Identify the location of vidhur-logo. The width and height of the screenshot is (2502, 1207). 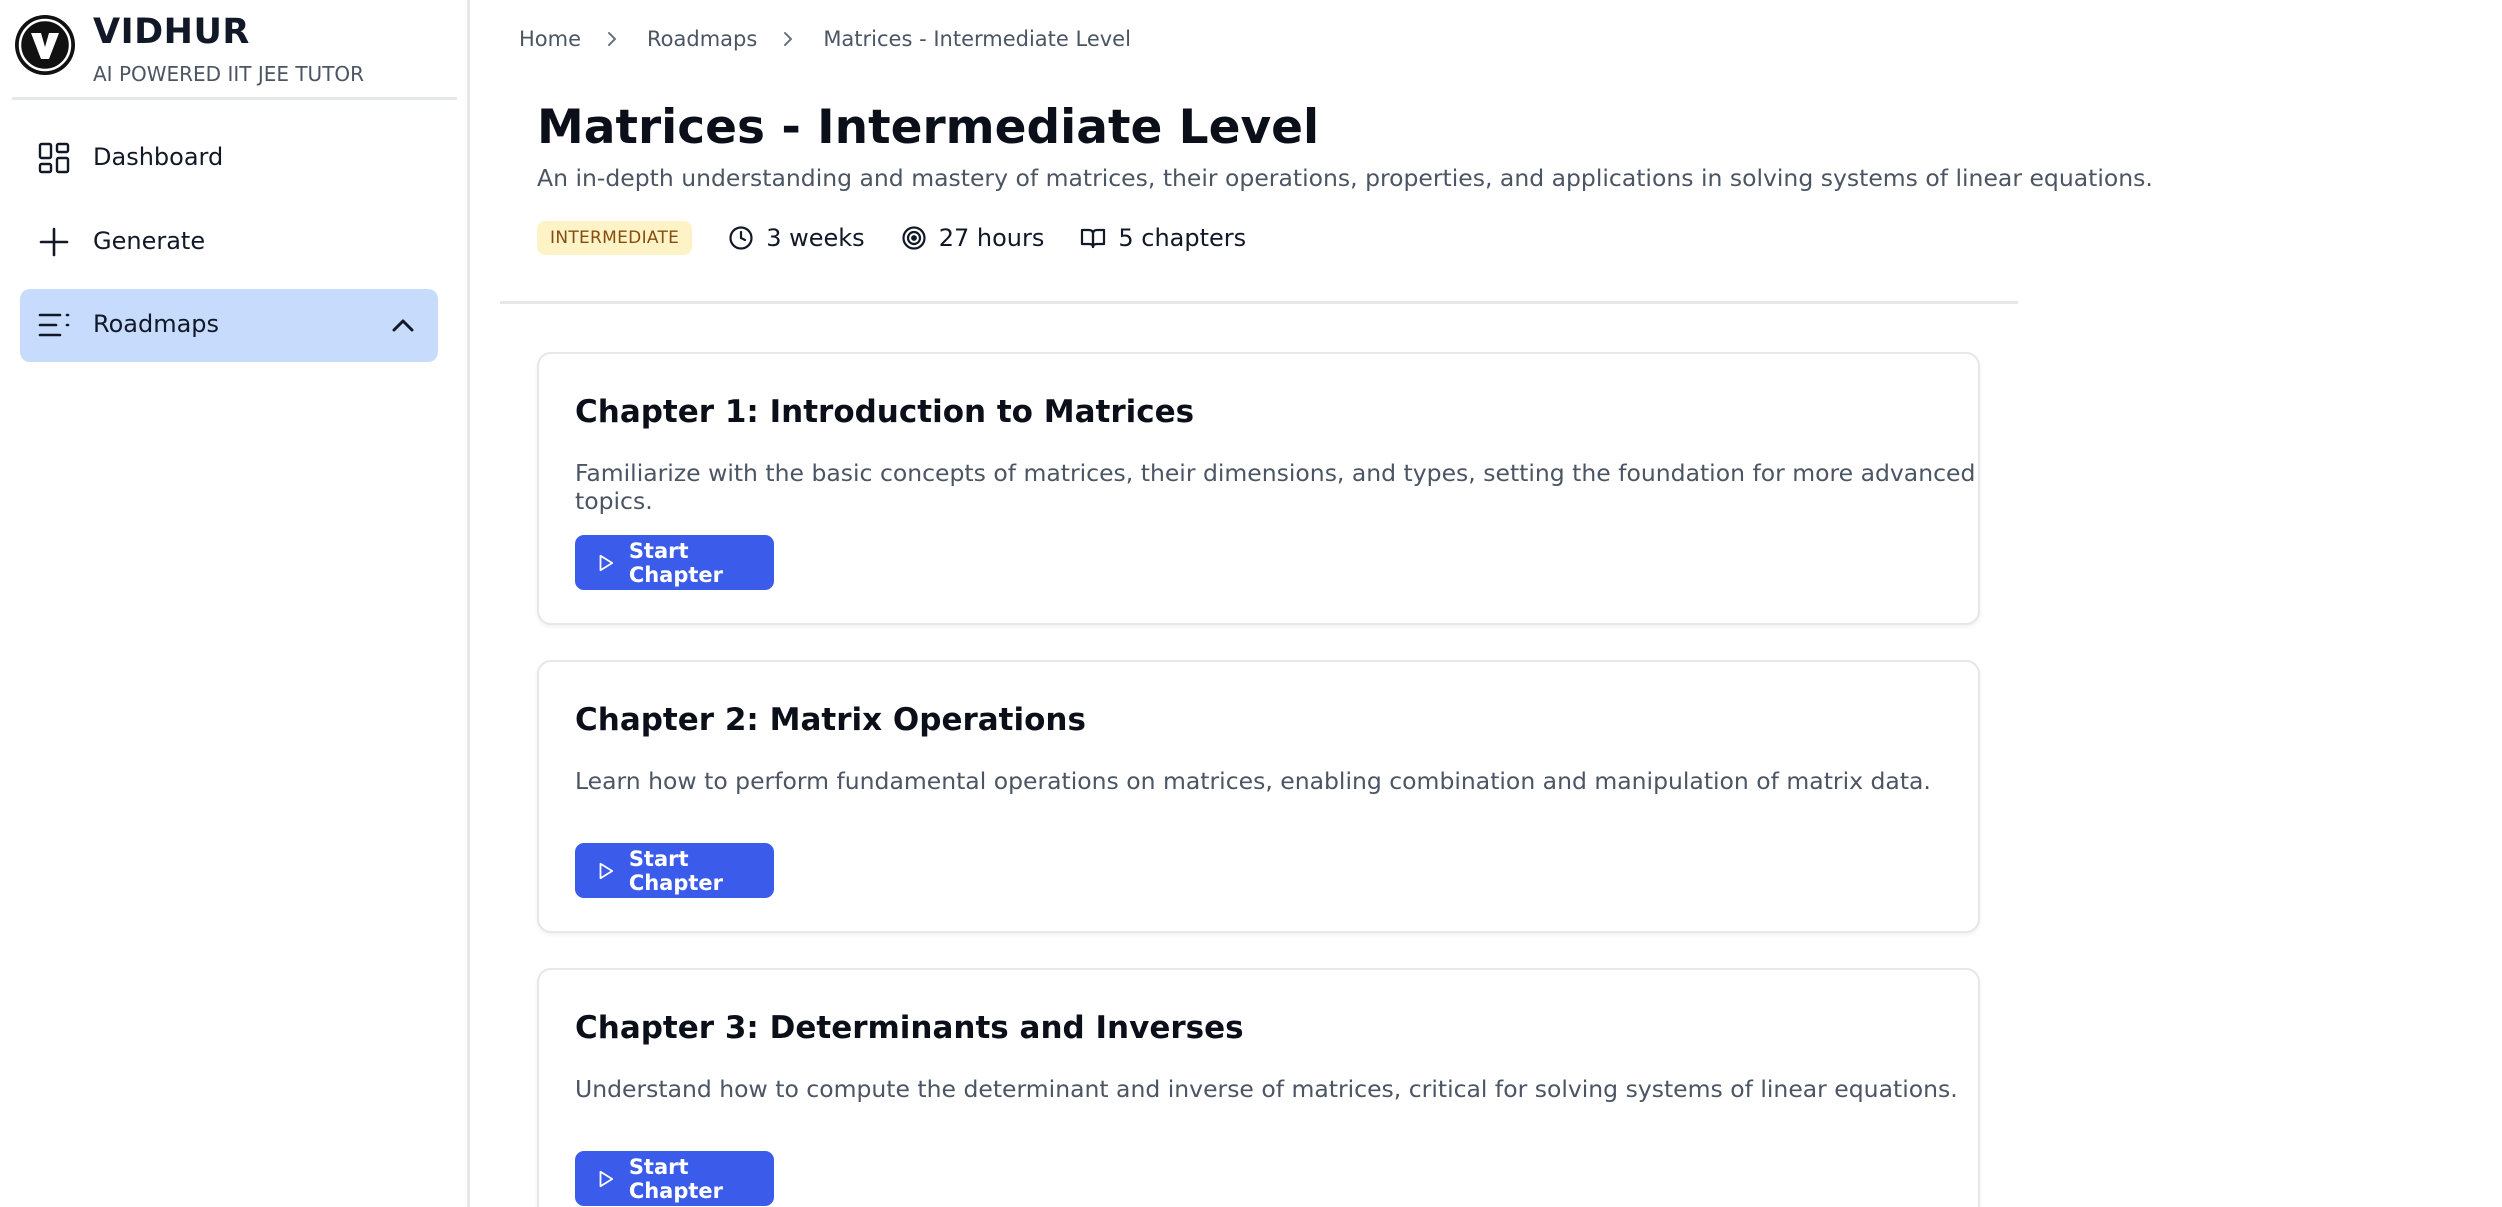
(45, 45).